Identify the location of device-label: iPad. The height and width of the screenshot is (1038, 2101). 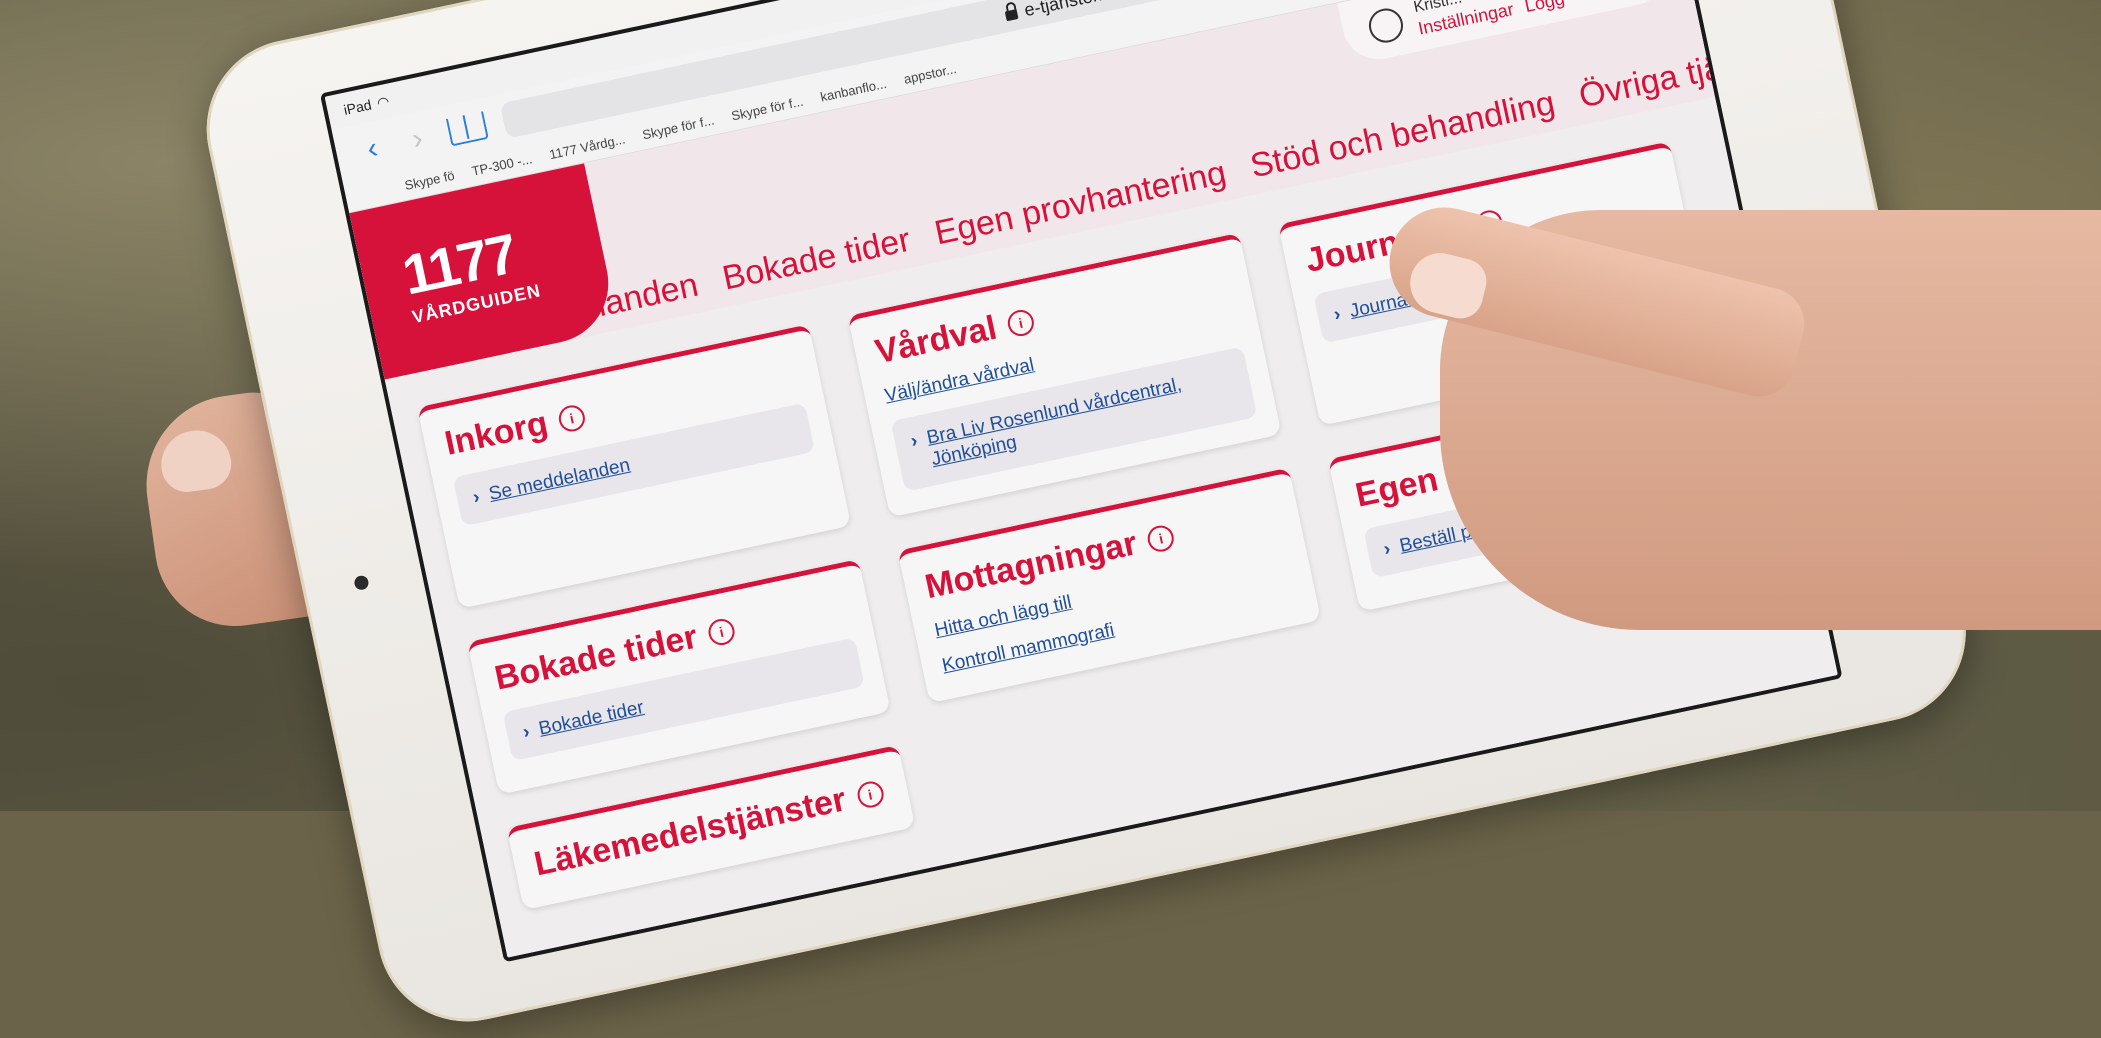
(357, 107).